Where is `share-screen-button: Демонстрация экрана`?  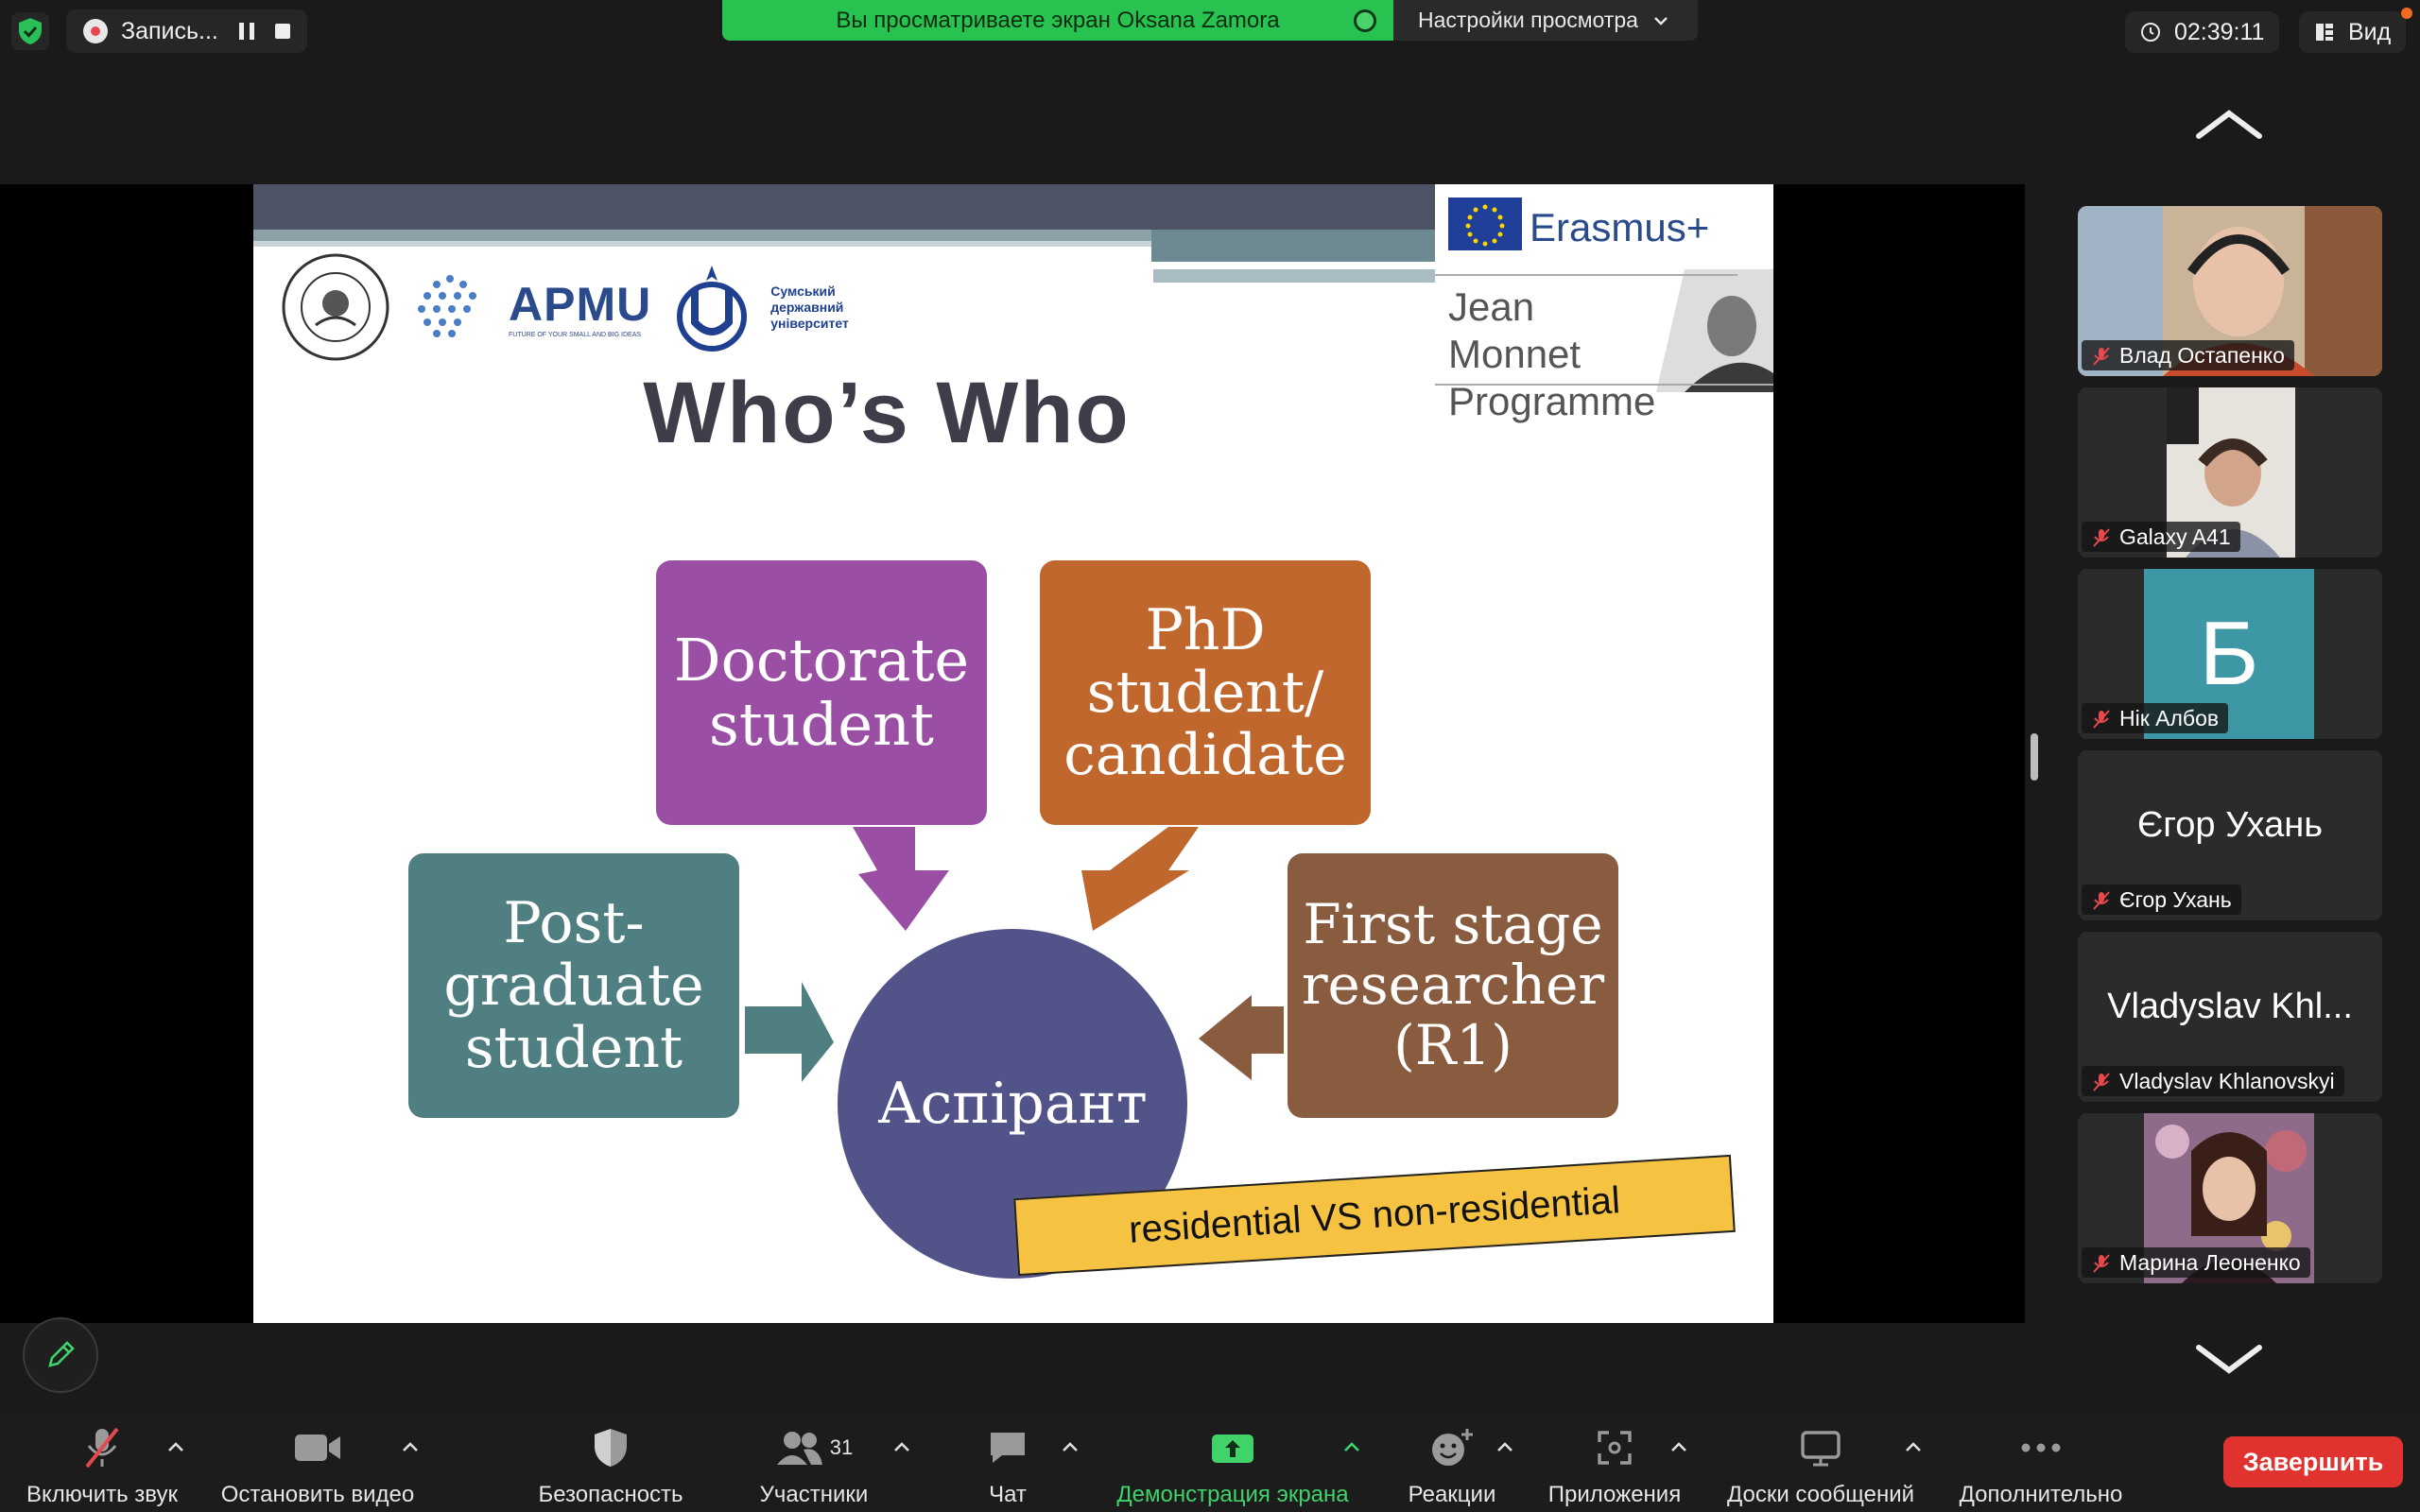 share-screen-button: Демонстрация экрана is located at coordinates (1232, 1462).